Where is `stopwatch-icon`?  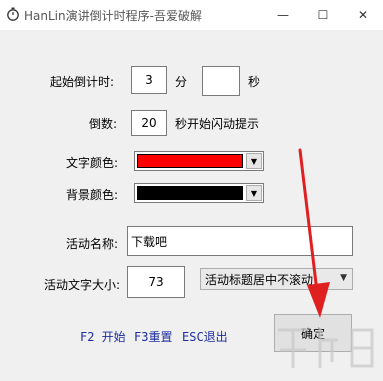 stopwatch-icon is located at coordinates (13, 14).